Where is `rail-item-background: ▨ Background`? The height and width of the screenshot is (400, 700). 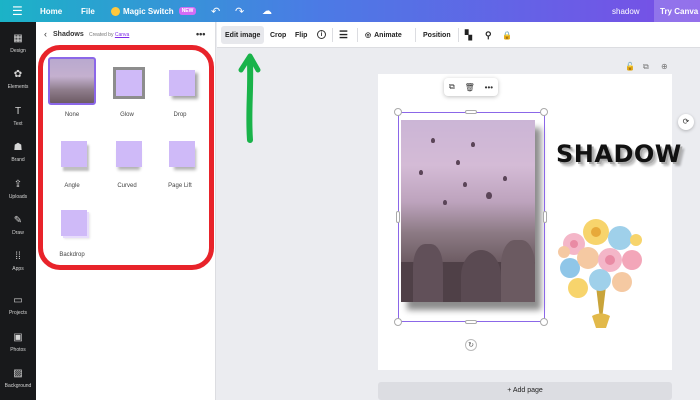 rail-item-background: ▨ Background is located at coordinates (18, 380).